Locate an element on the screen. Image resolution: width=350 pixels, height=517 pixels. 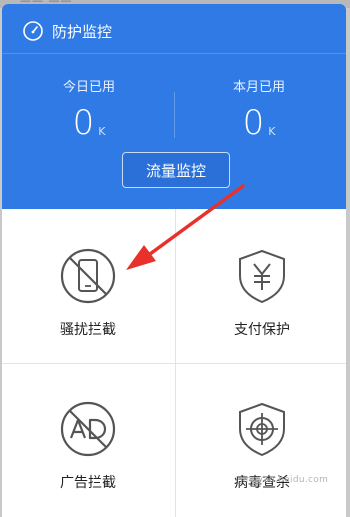
month-usage-value-row: 0 K is located at coordinates (259, 121).